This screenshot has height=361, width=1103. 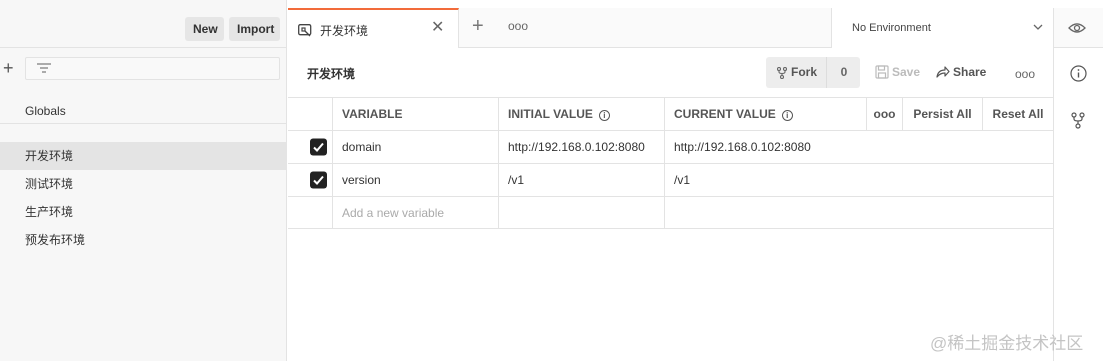 I want to click on sidebar-toolbar: New Import, so click(x=143, y=28).